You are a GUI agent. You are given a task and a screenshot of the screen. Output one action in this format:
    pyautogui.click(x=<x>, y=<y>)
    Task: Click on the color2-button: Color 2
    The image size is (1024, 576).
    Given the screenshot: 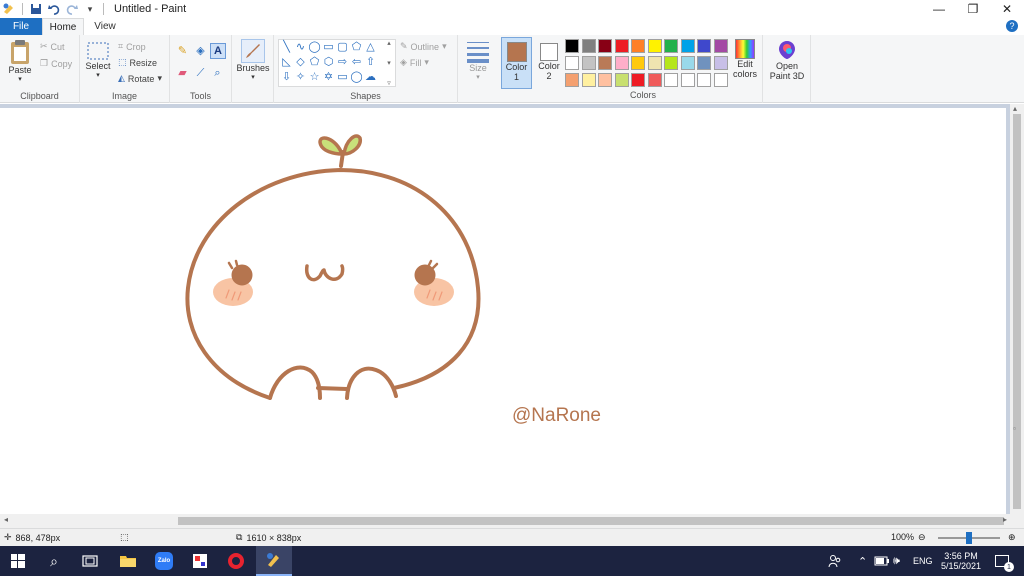 What is the action you would take?
    pyautogui.click(x=549, y=63)
    